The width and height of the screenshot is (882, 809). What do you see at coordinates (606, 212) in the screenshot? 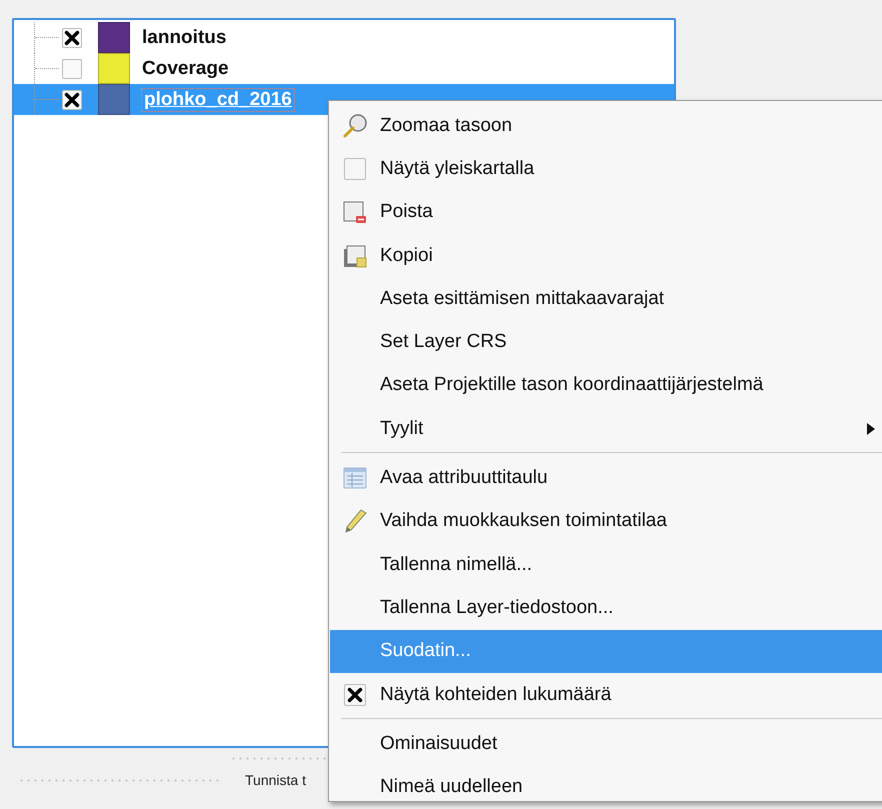
I see `menu-item: Poista` at bounding box center [606, 212].